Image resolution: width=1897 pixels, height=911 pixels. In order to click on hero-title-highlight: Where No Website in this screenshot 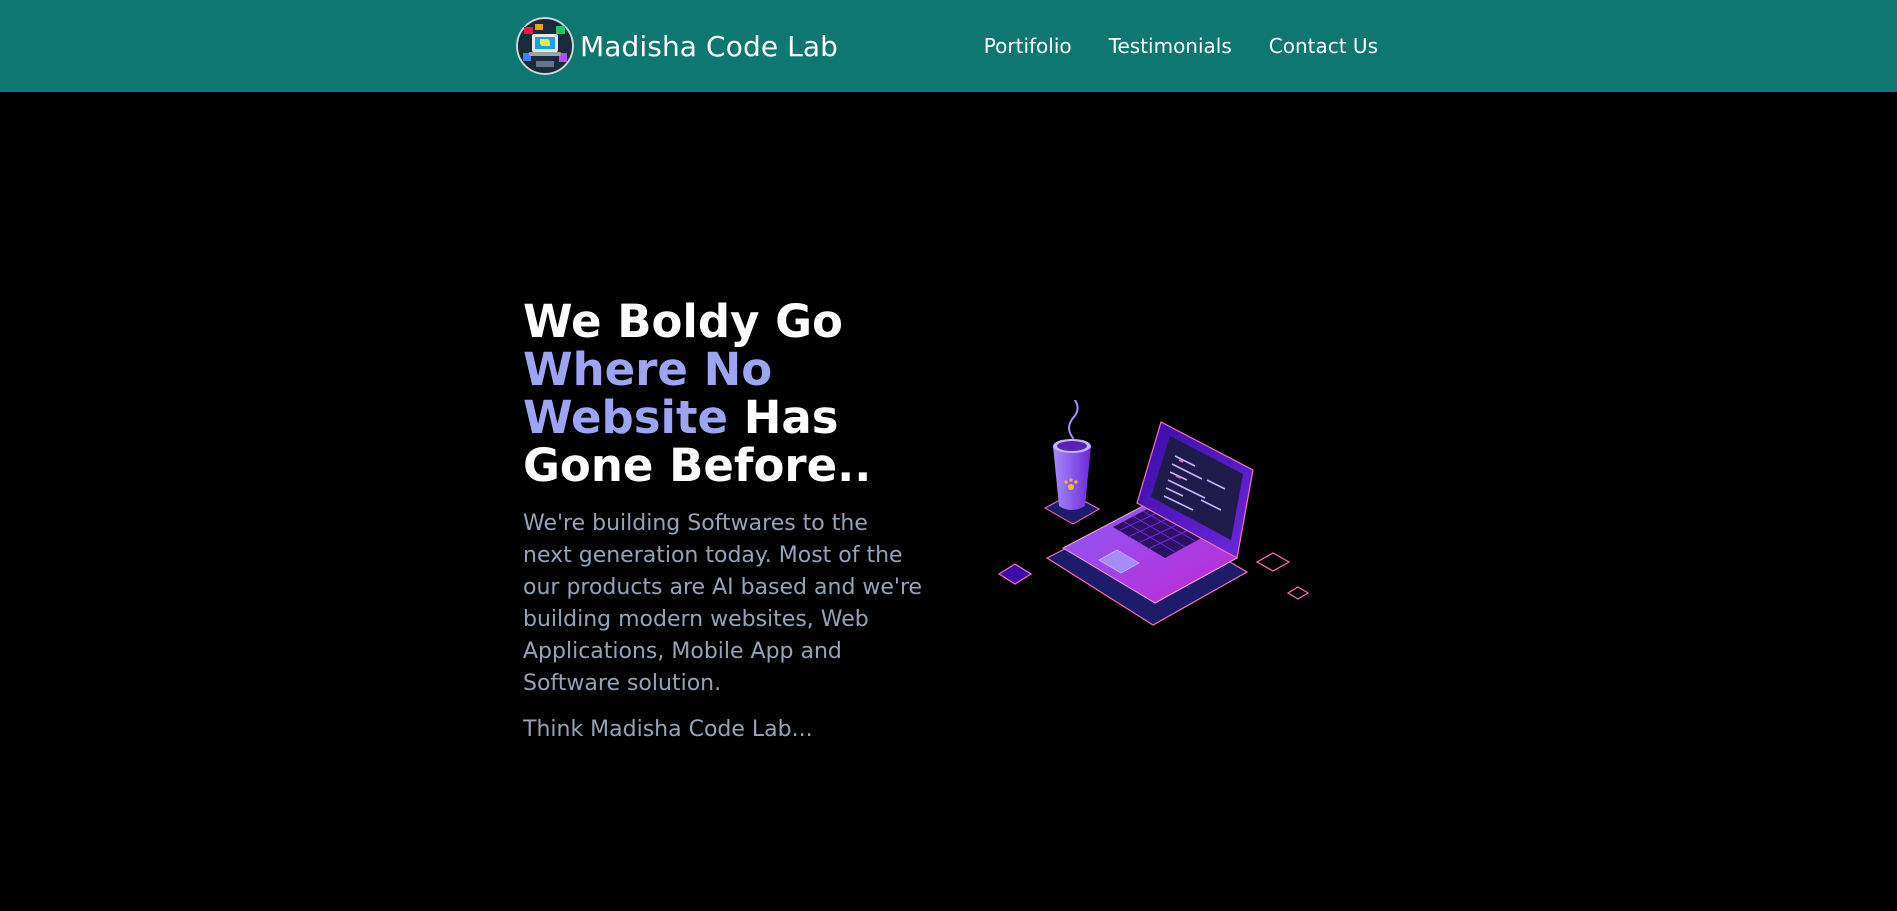, I will do `click(648, 393)`.